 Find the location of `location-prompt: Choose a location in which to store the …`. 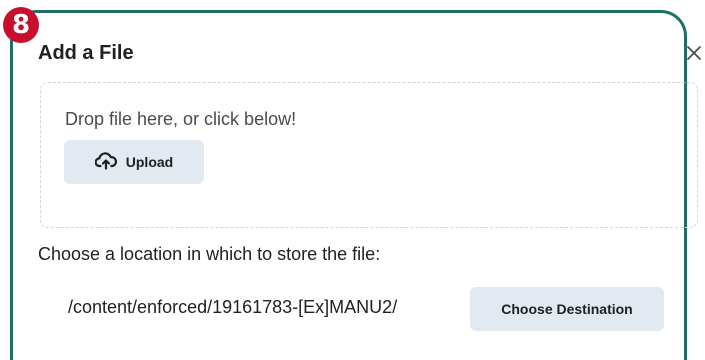

location-prompt: Choose a location in which to store the … is located at coordinates (209, 254).